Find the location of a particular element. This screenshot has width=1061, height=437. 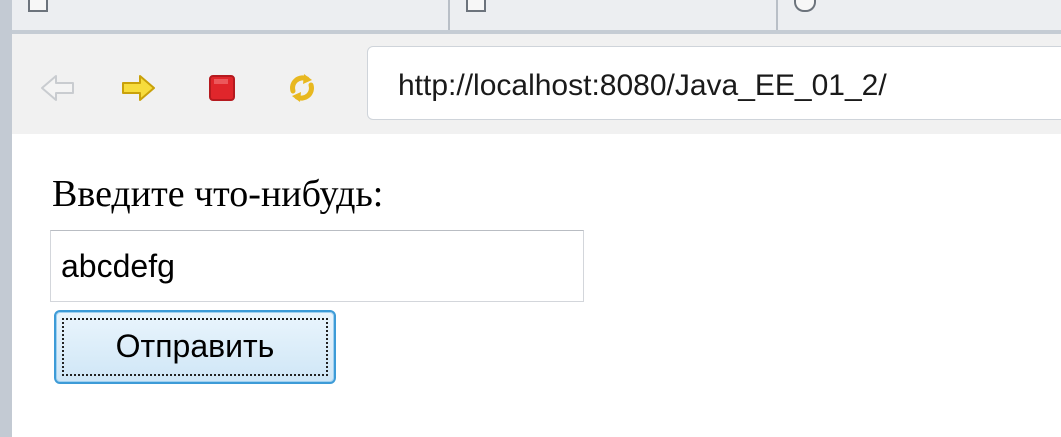

submit-button-label: Отправить is located at coordinates (195, 345).